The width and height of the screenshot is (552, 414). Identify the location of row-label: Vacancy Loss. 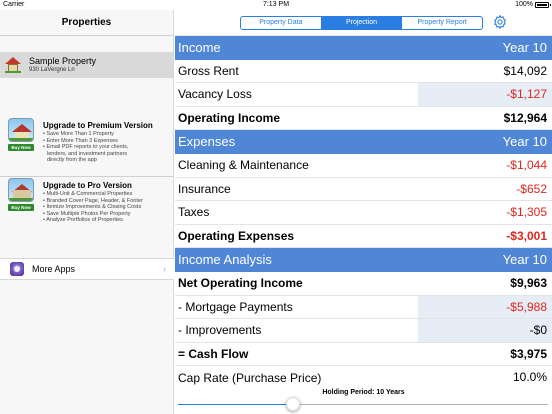
(215, 94).